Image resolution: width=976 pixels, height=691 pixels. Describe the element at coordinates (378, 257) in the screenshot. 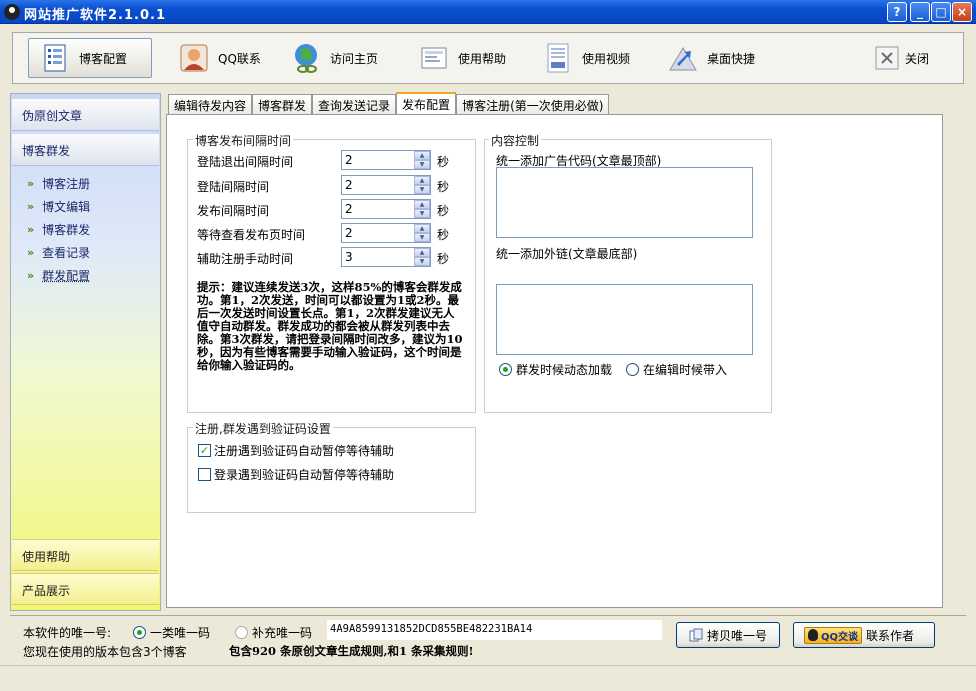

I see `stepper-value: 3` at that location.